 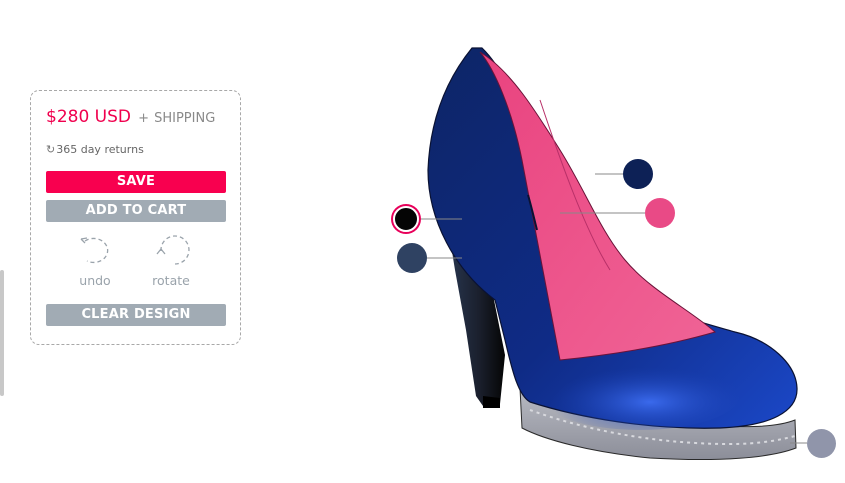 What do you see at coordinates (638, 174) in the screenshot?
I see `upper-color-swatch` at bounding box center [638, 174].